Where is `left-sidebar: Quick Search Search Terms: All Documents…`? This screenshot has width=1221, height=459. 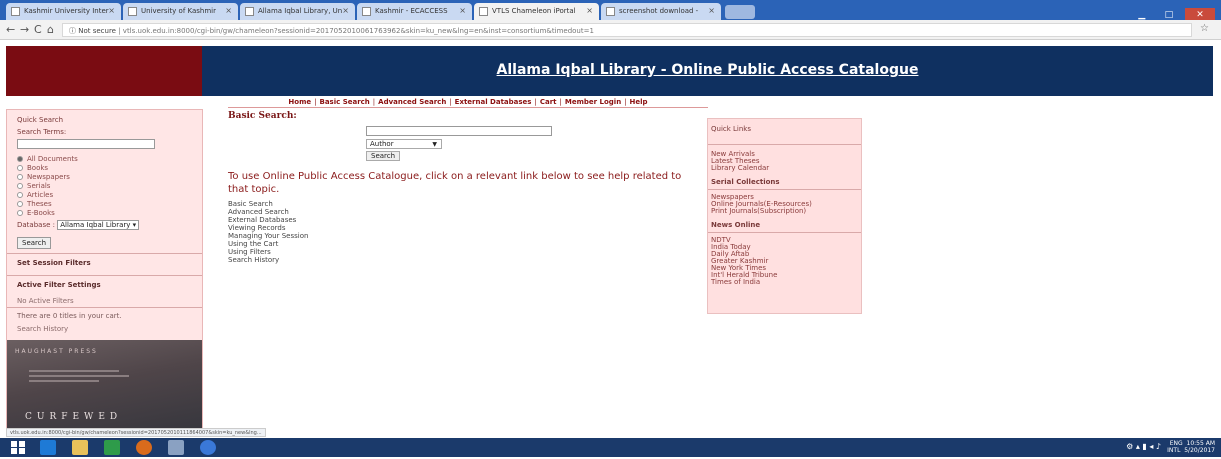 left-sidebar: Quick Search Search Terms: All Documents… is located at coordinates (104, 270).